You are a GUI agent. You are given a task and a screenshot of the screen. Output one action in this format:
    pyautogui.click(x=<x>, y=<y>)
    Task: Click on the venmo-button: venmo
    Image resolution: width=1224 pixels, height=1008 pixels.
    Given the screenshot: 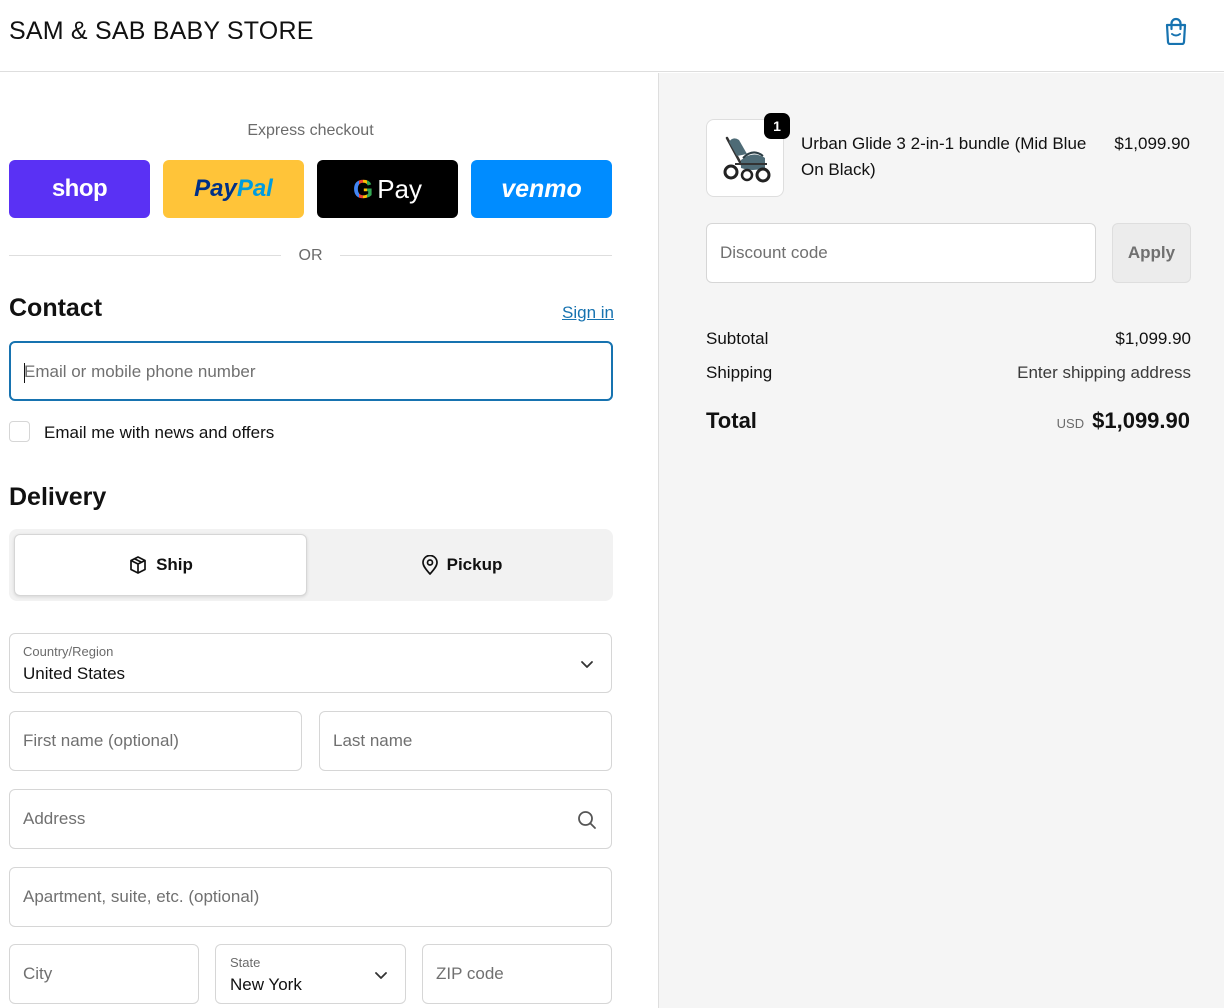 What is the action you would take?
    pyautogui.click(x=541, y=189)
    